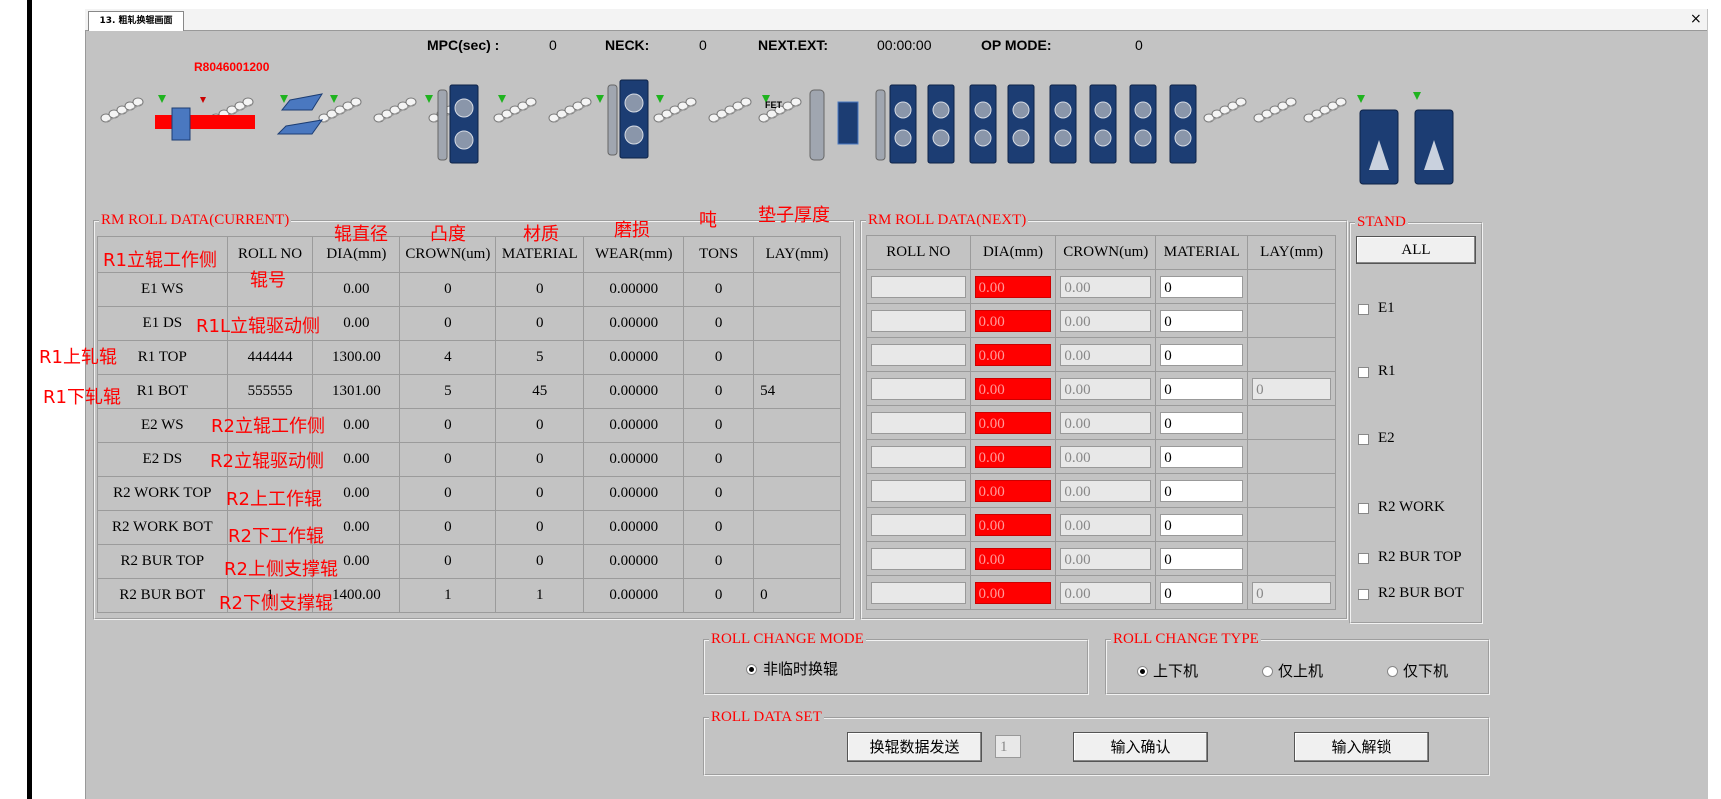 This screenshot has height=799, width=1721. I want to click on current-cell-crown: 4, so click(448, 357).